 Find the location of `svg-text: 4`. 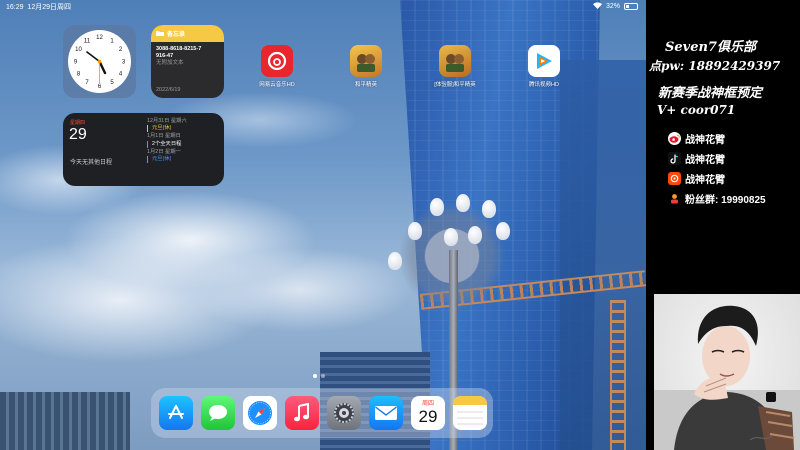

svg-text: 4 is located at coordinates (121, 75).